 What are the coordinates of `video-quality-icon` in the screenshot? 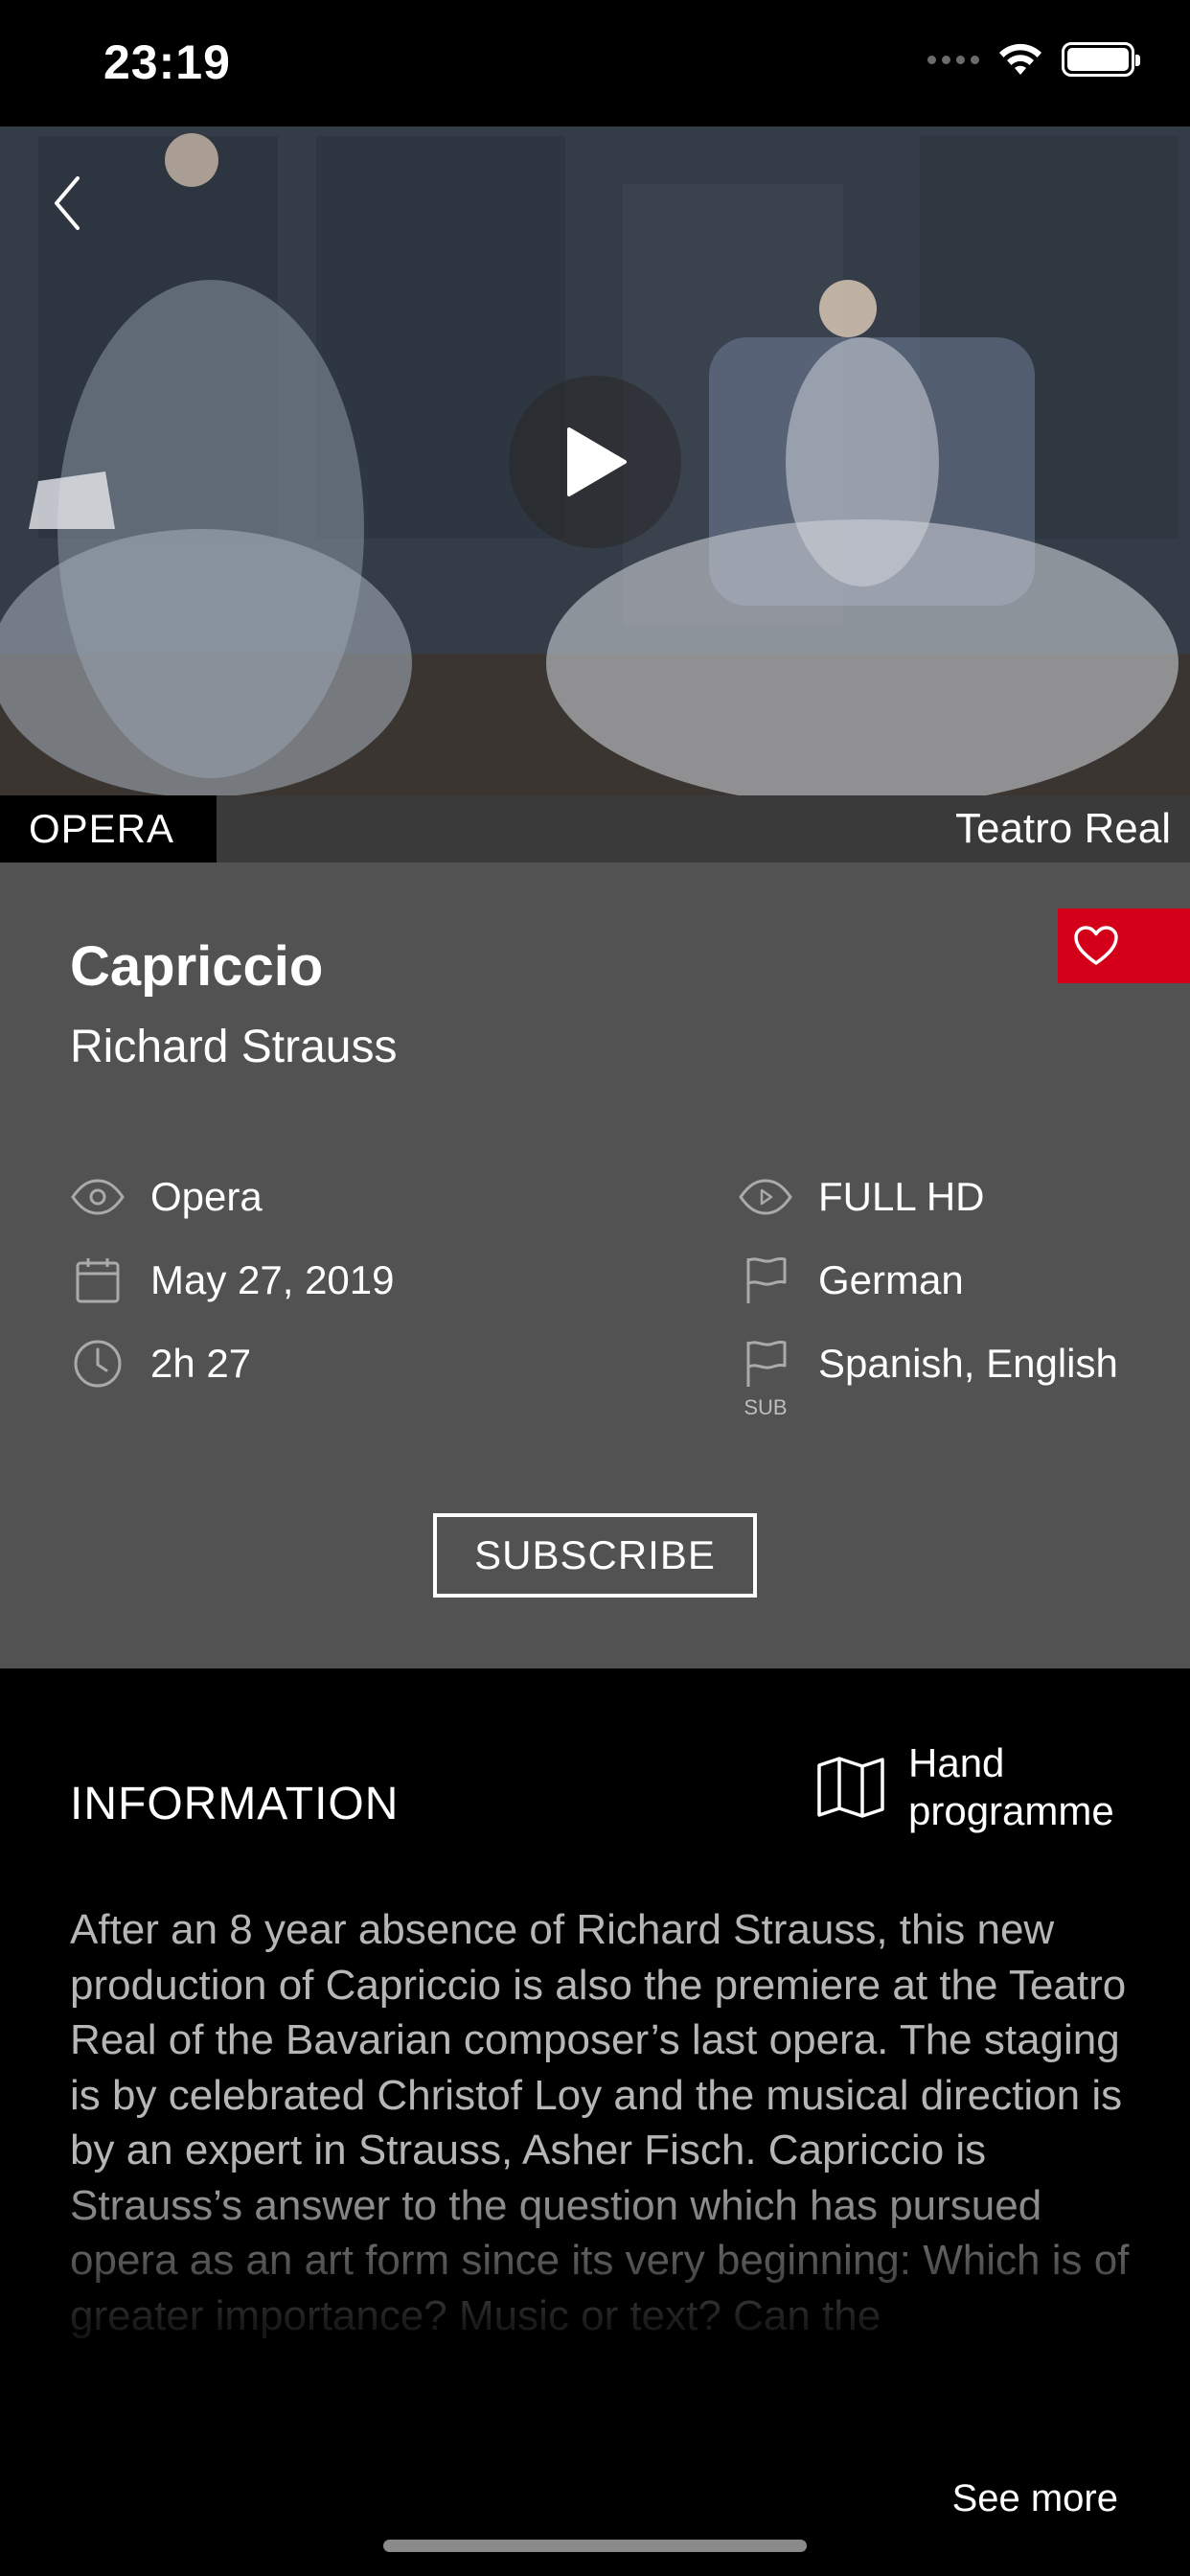 It's located at (765, 1197).